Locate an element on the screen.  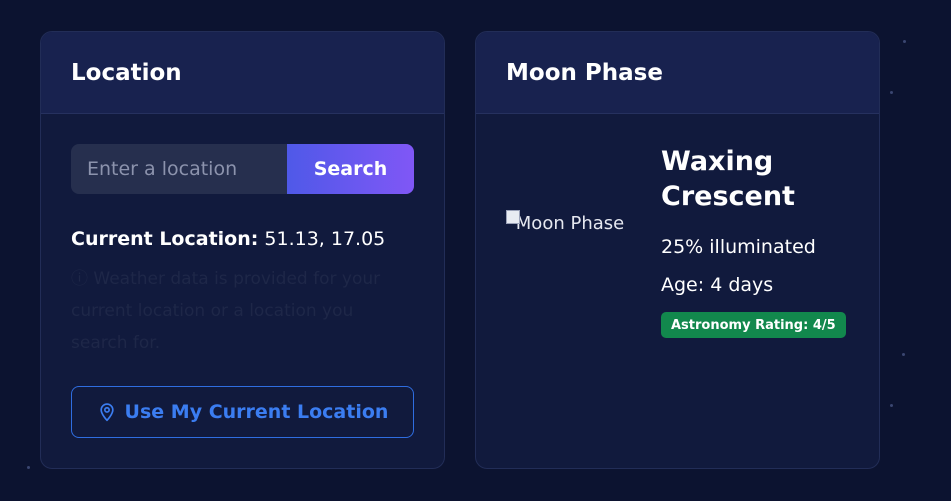
moon-phase-image: Moon Phase is located at coordinates (570, 224).